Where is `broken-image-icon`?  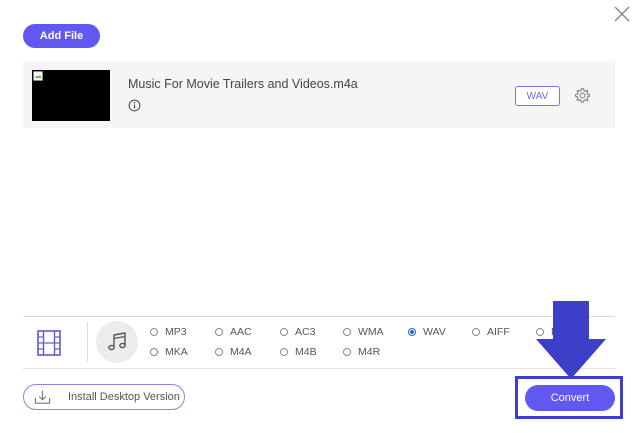
broken-image-icon is located at coordinates (38, 76).